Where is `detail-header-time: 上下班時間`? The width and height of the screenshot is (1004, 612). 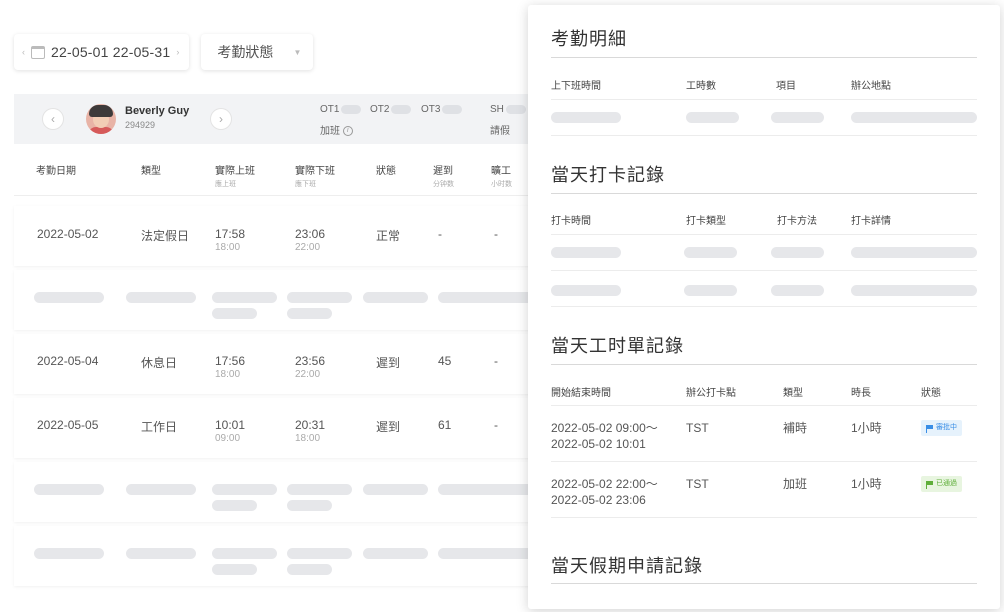 detail-header-time: 上下班時間 is located at coordinates (576, 86).